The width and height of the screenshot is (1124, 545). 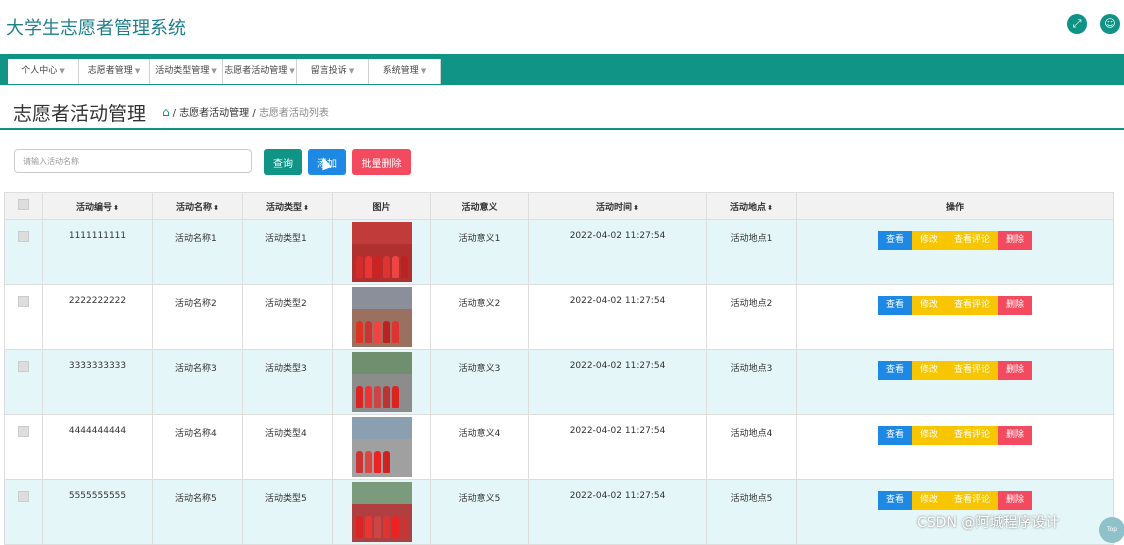 I want to click on cell-activity-meaning: 活动意义4, so click(x=479, y=447).